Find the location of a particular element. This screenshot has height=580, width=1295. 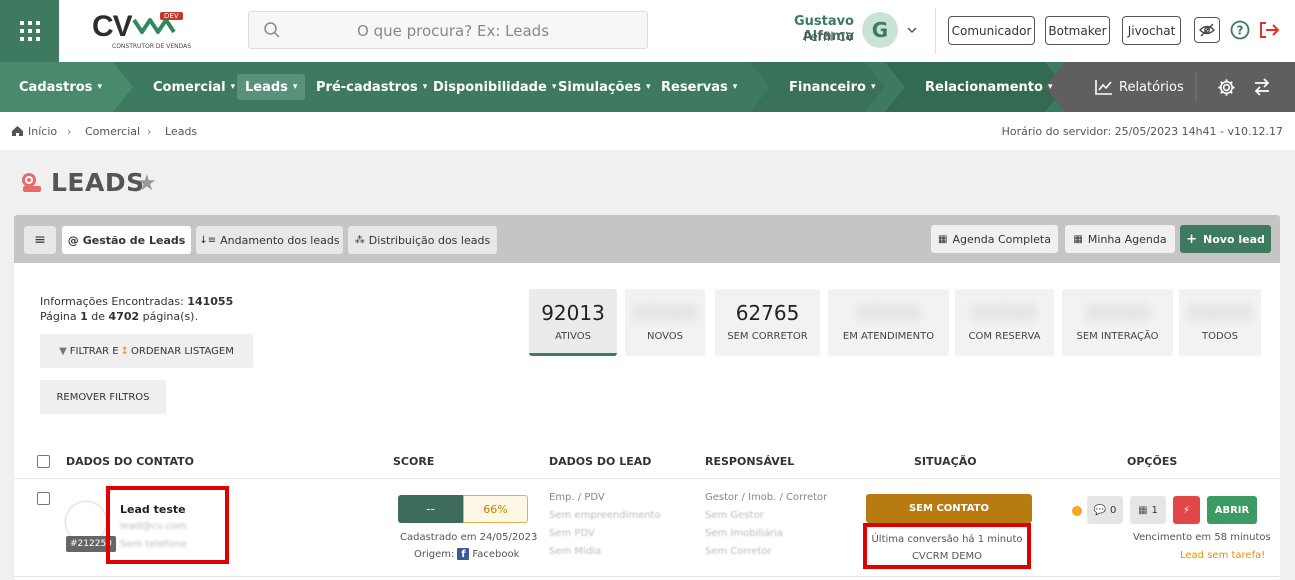

stat-value: 92013 is located at coordinates (573, 313).